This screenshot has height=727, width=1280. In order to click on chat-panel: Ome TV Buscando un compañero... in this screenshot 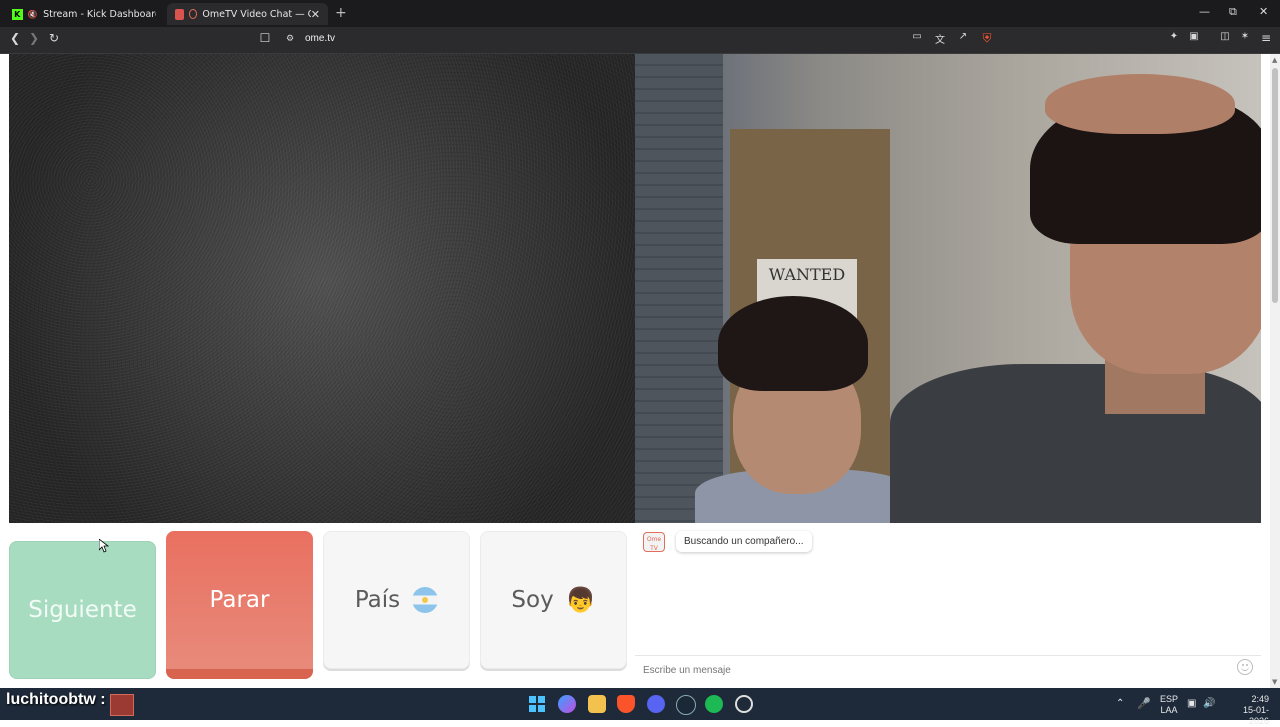, I will do `click(948, 605)`.